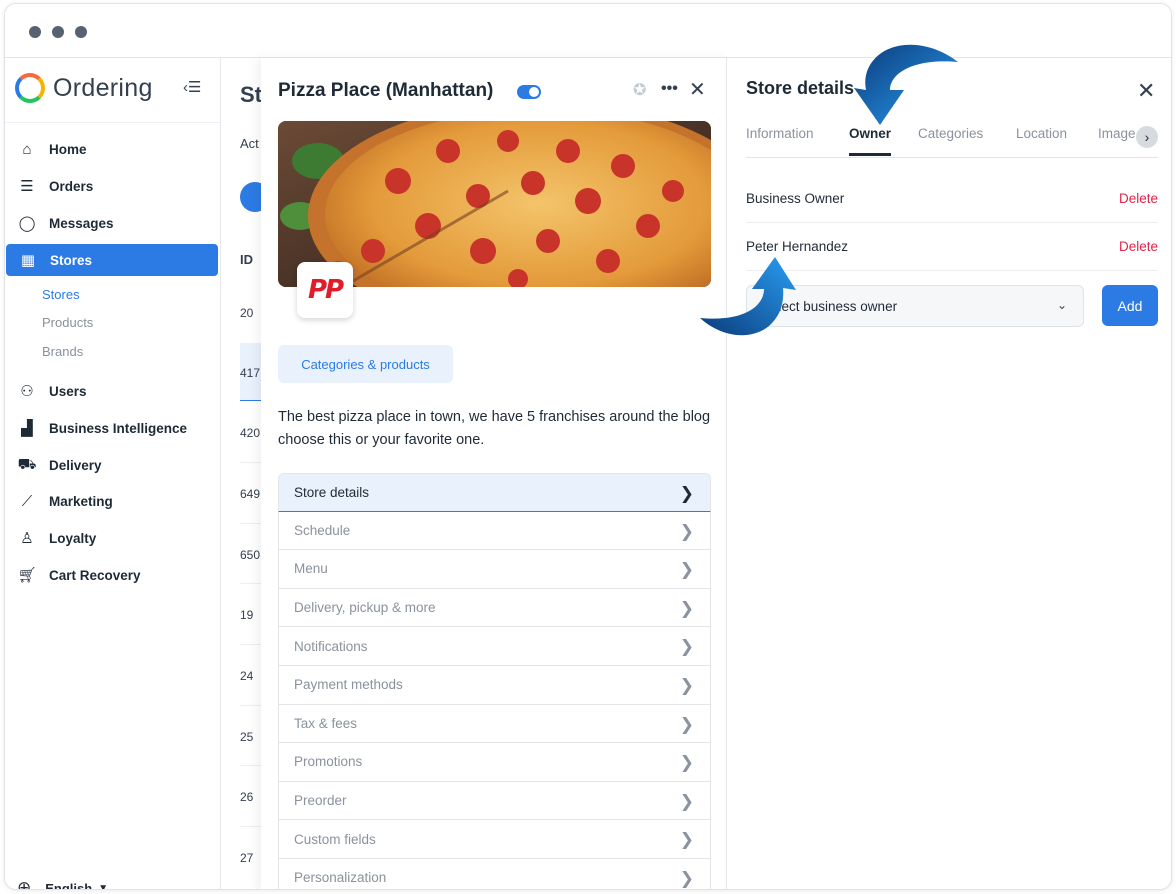  Describe the element at coordinates (113, 149) in the screenshot. I see `sidebar-item-home: ⌂ Home` at that location.